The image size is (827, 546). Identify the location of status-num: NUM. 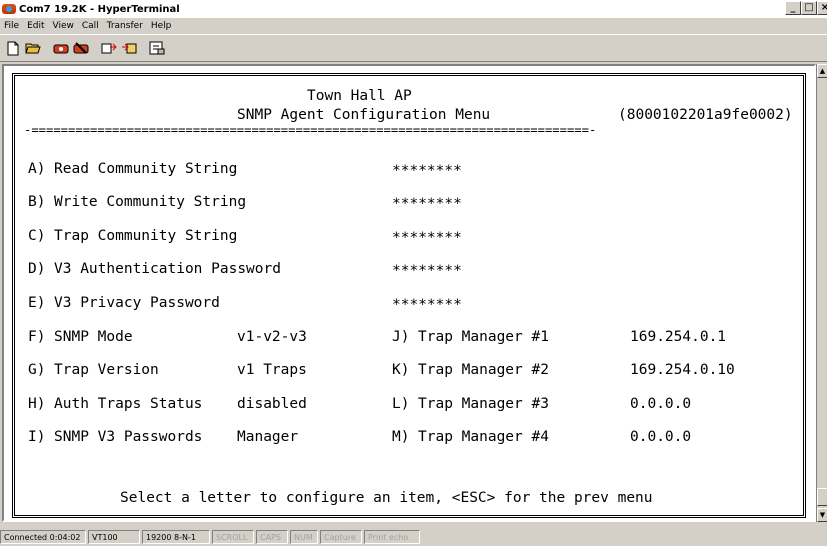
(304, 537).